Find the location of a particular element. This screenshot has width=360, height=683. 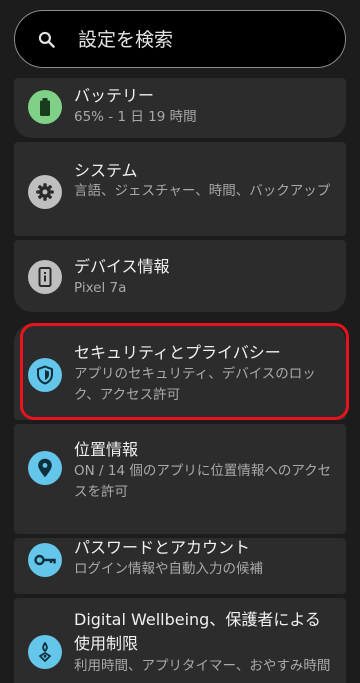

shield-icon is located at coordinates (45, 375).